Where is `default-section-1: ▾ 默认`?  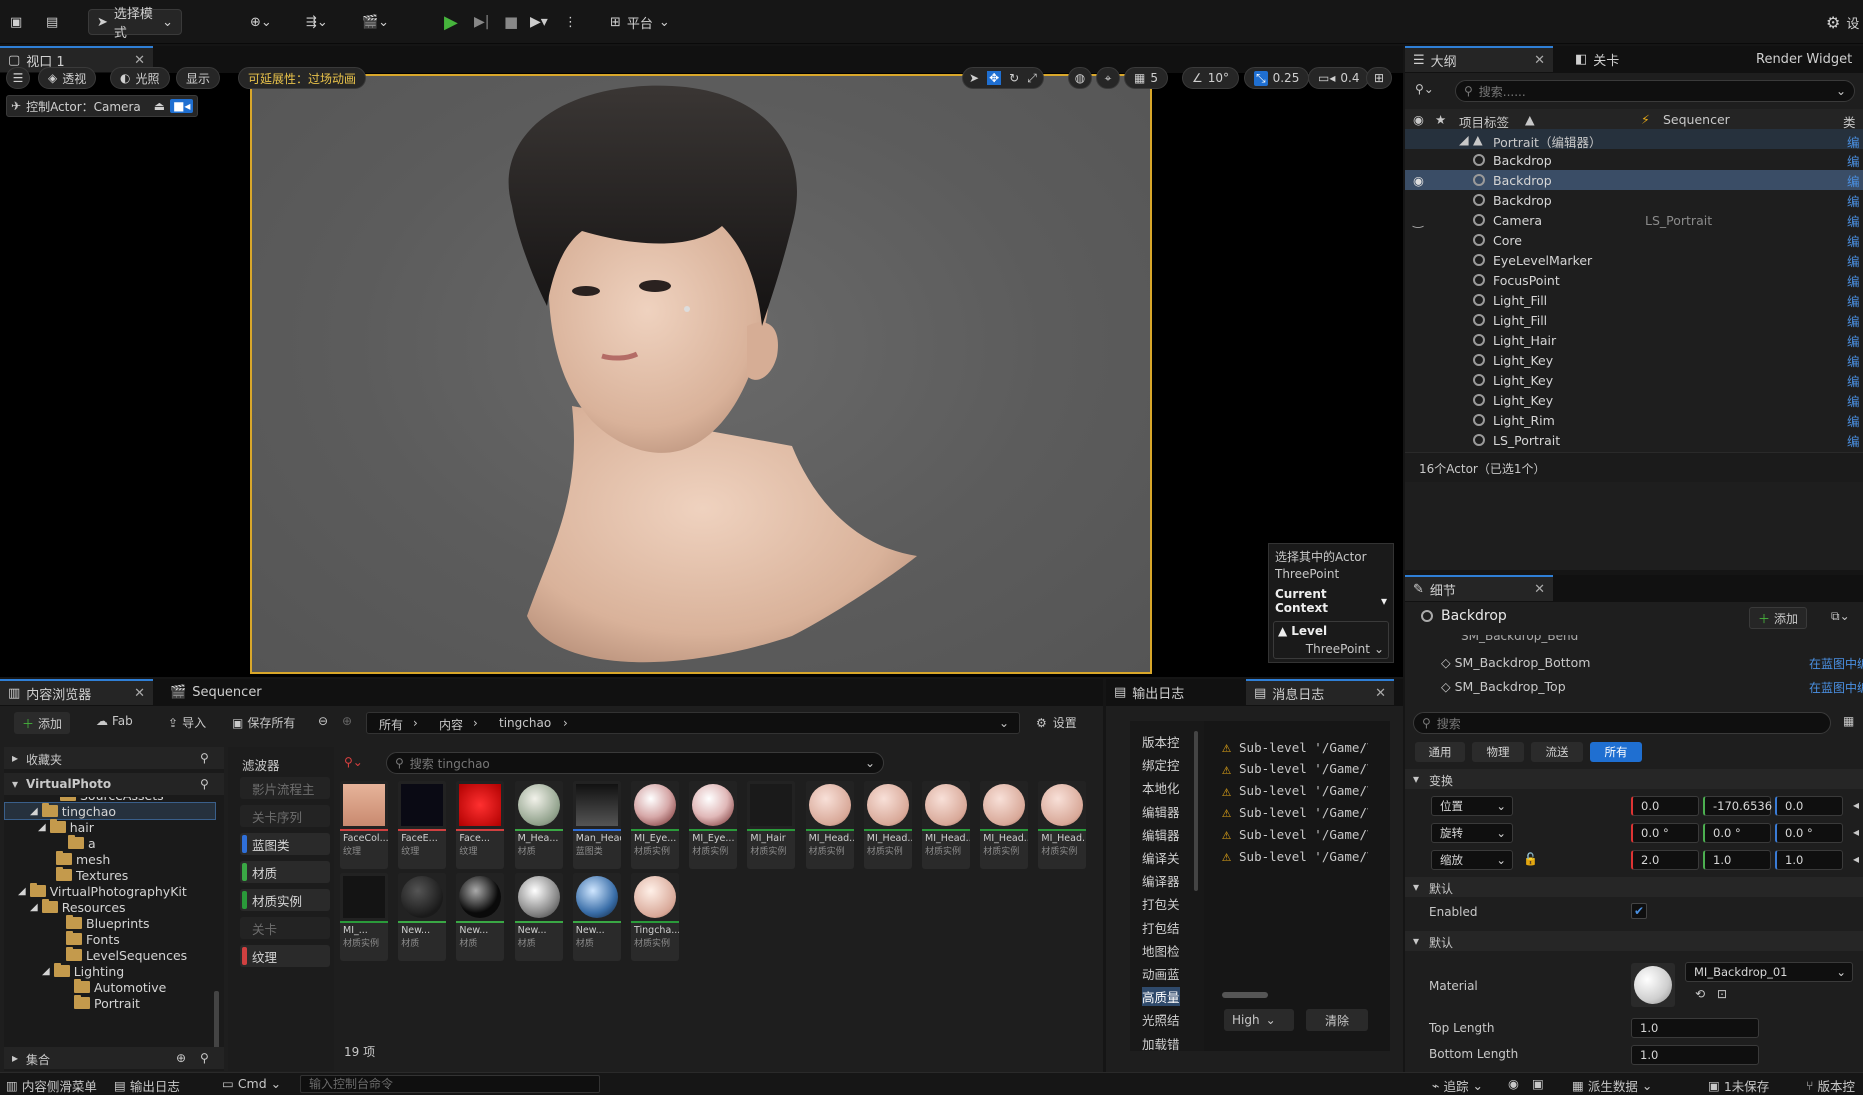 default-section-1: ▾ 默认 is located at coordinates (1634, 887).